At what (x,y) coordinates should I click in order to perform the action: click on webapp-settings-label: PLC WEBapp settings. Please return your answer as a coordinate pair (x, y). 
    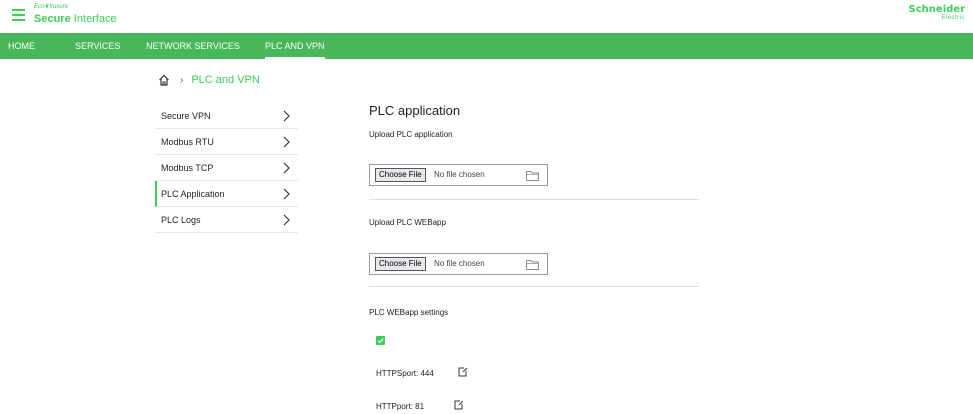
    Looking at the image, I should click on (409, 312).